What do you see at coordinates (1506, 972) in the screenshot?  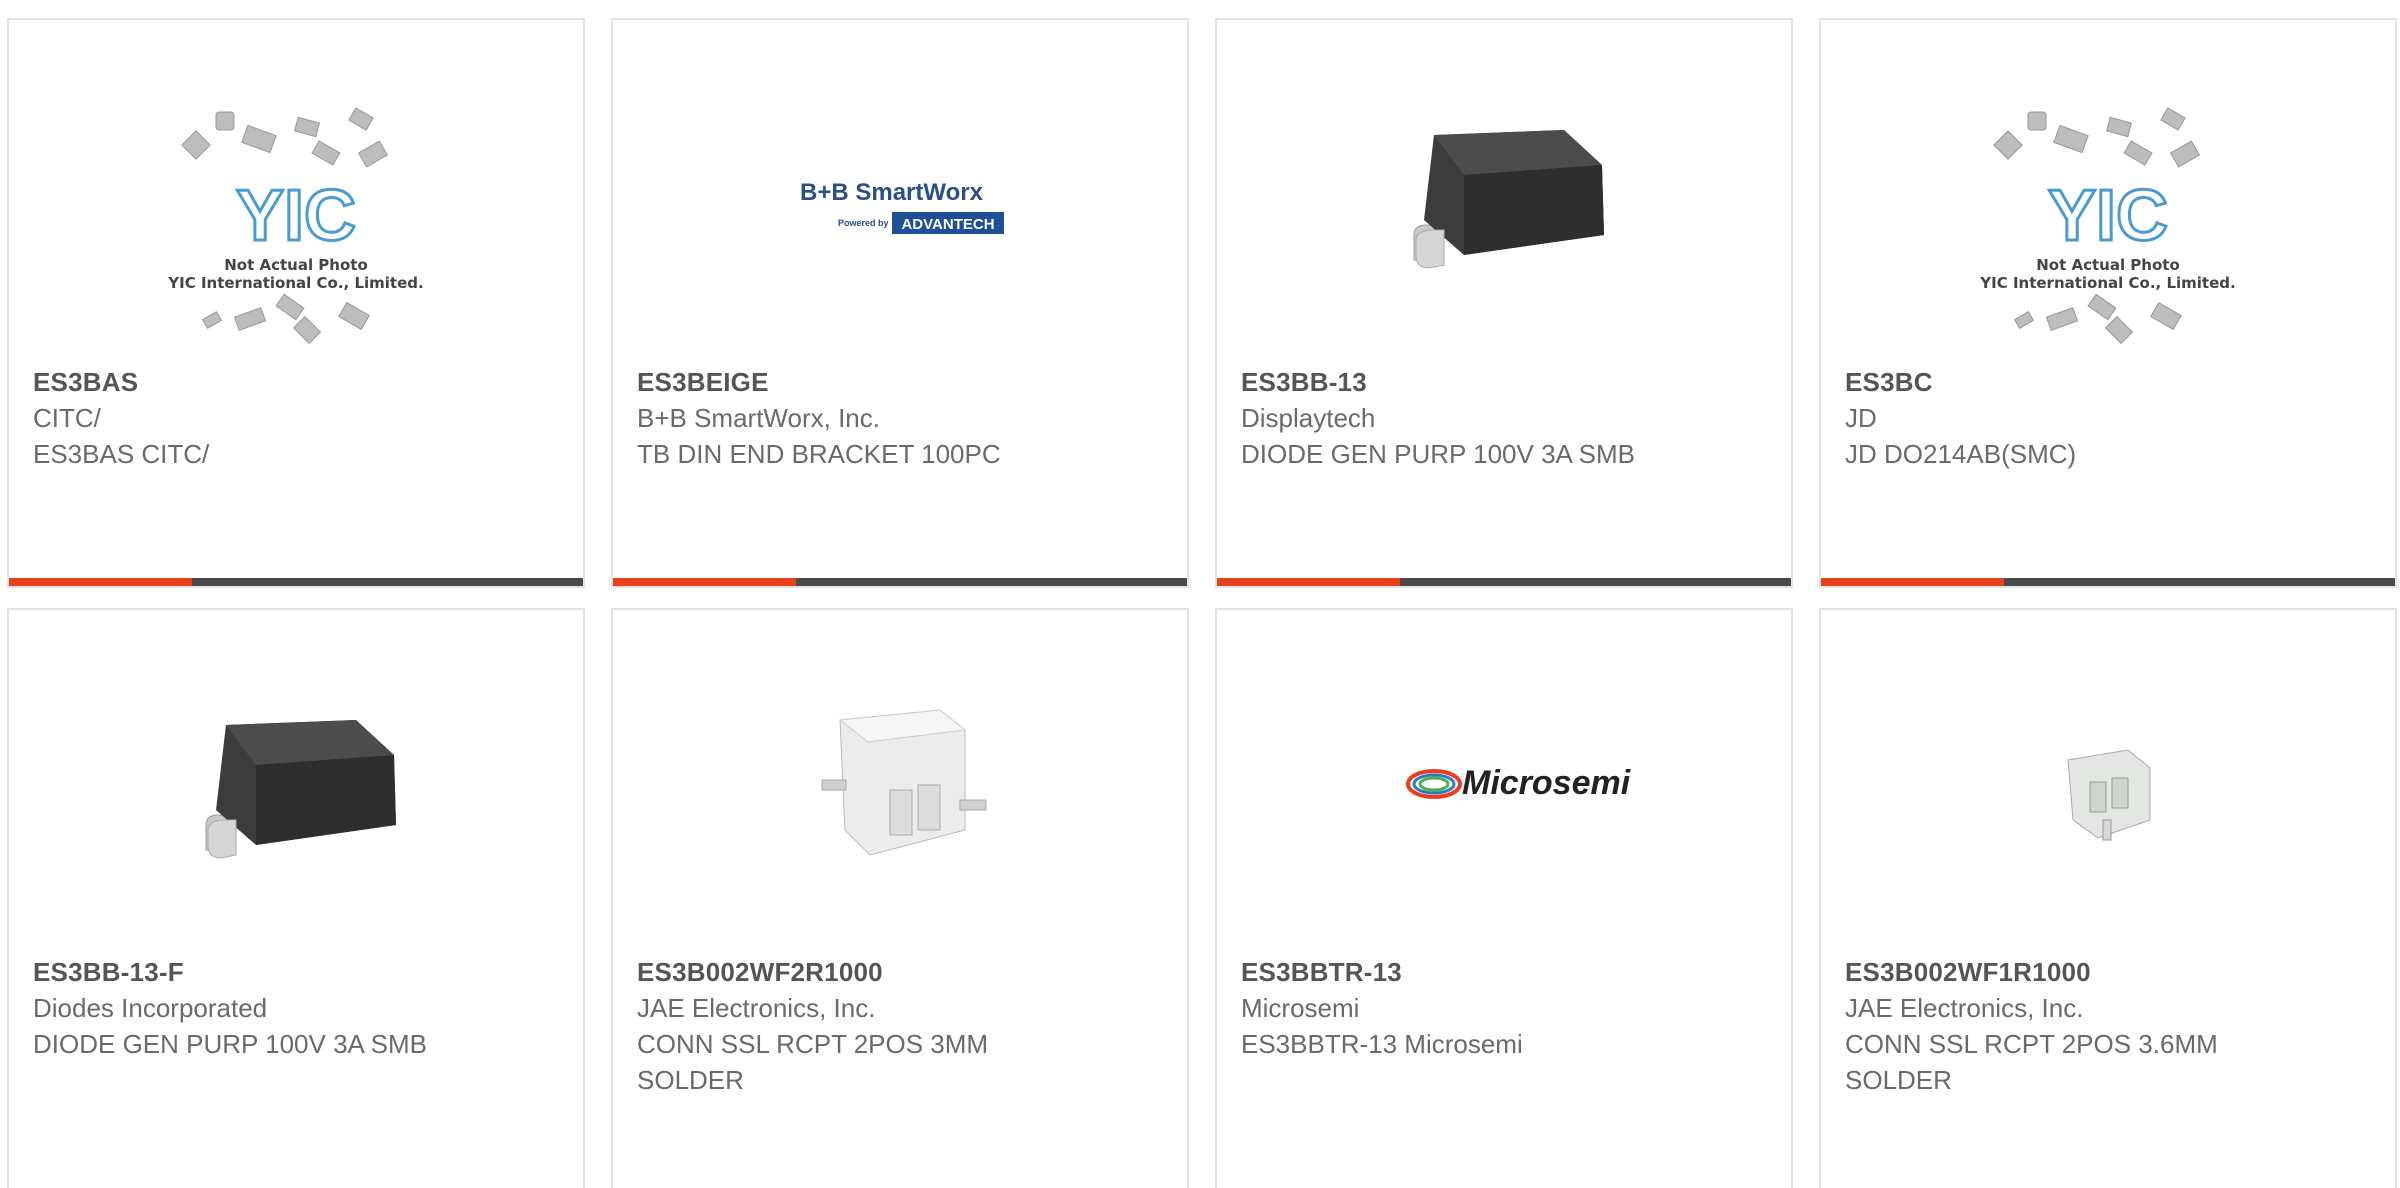 I see `part-number: ES3BBTR-13` at bounding box center [1506, 972].